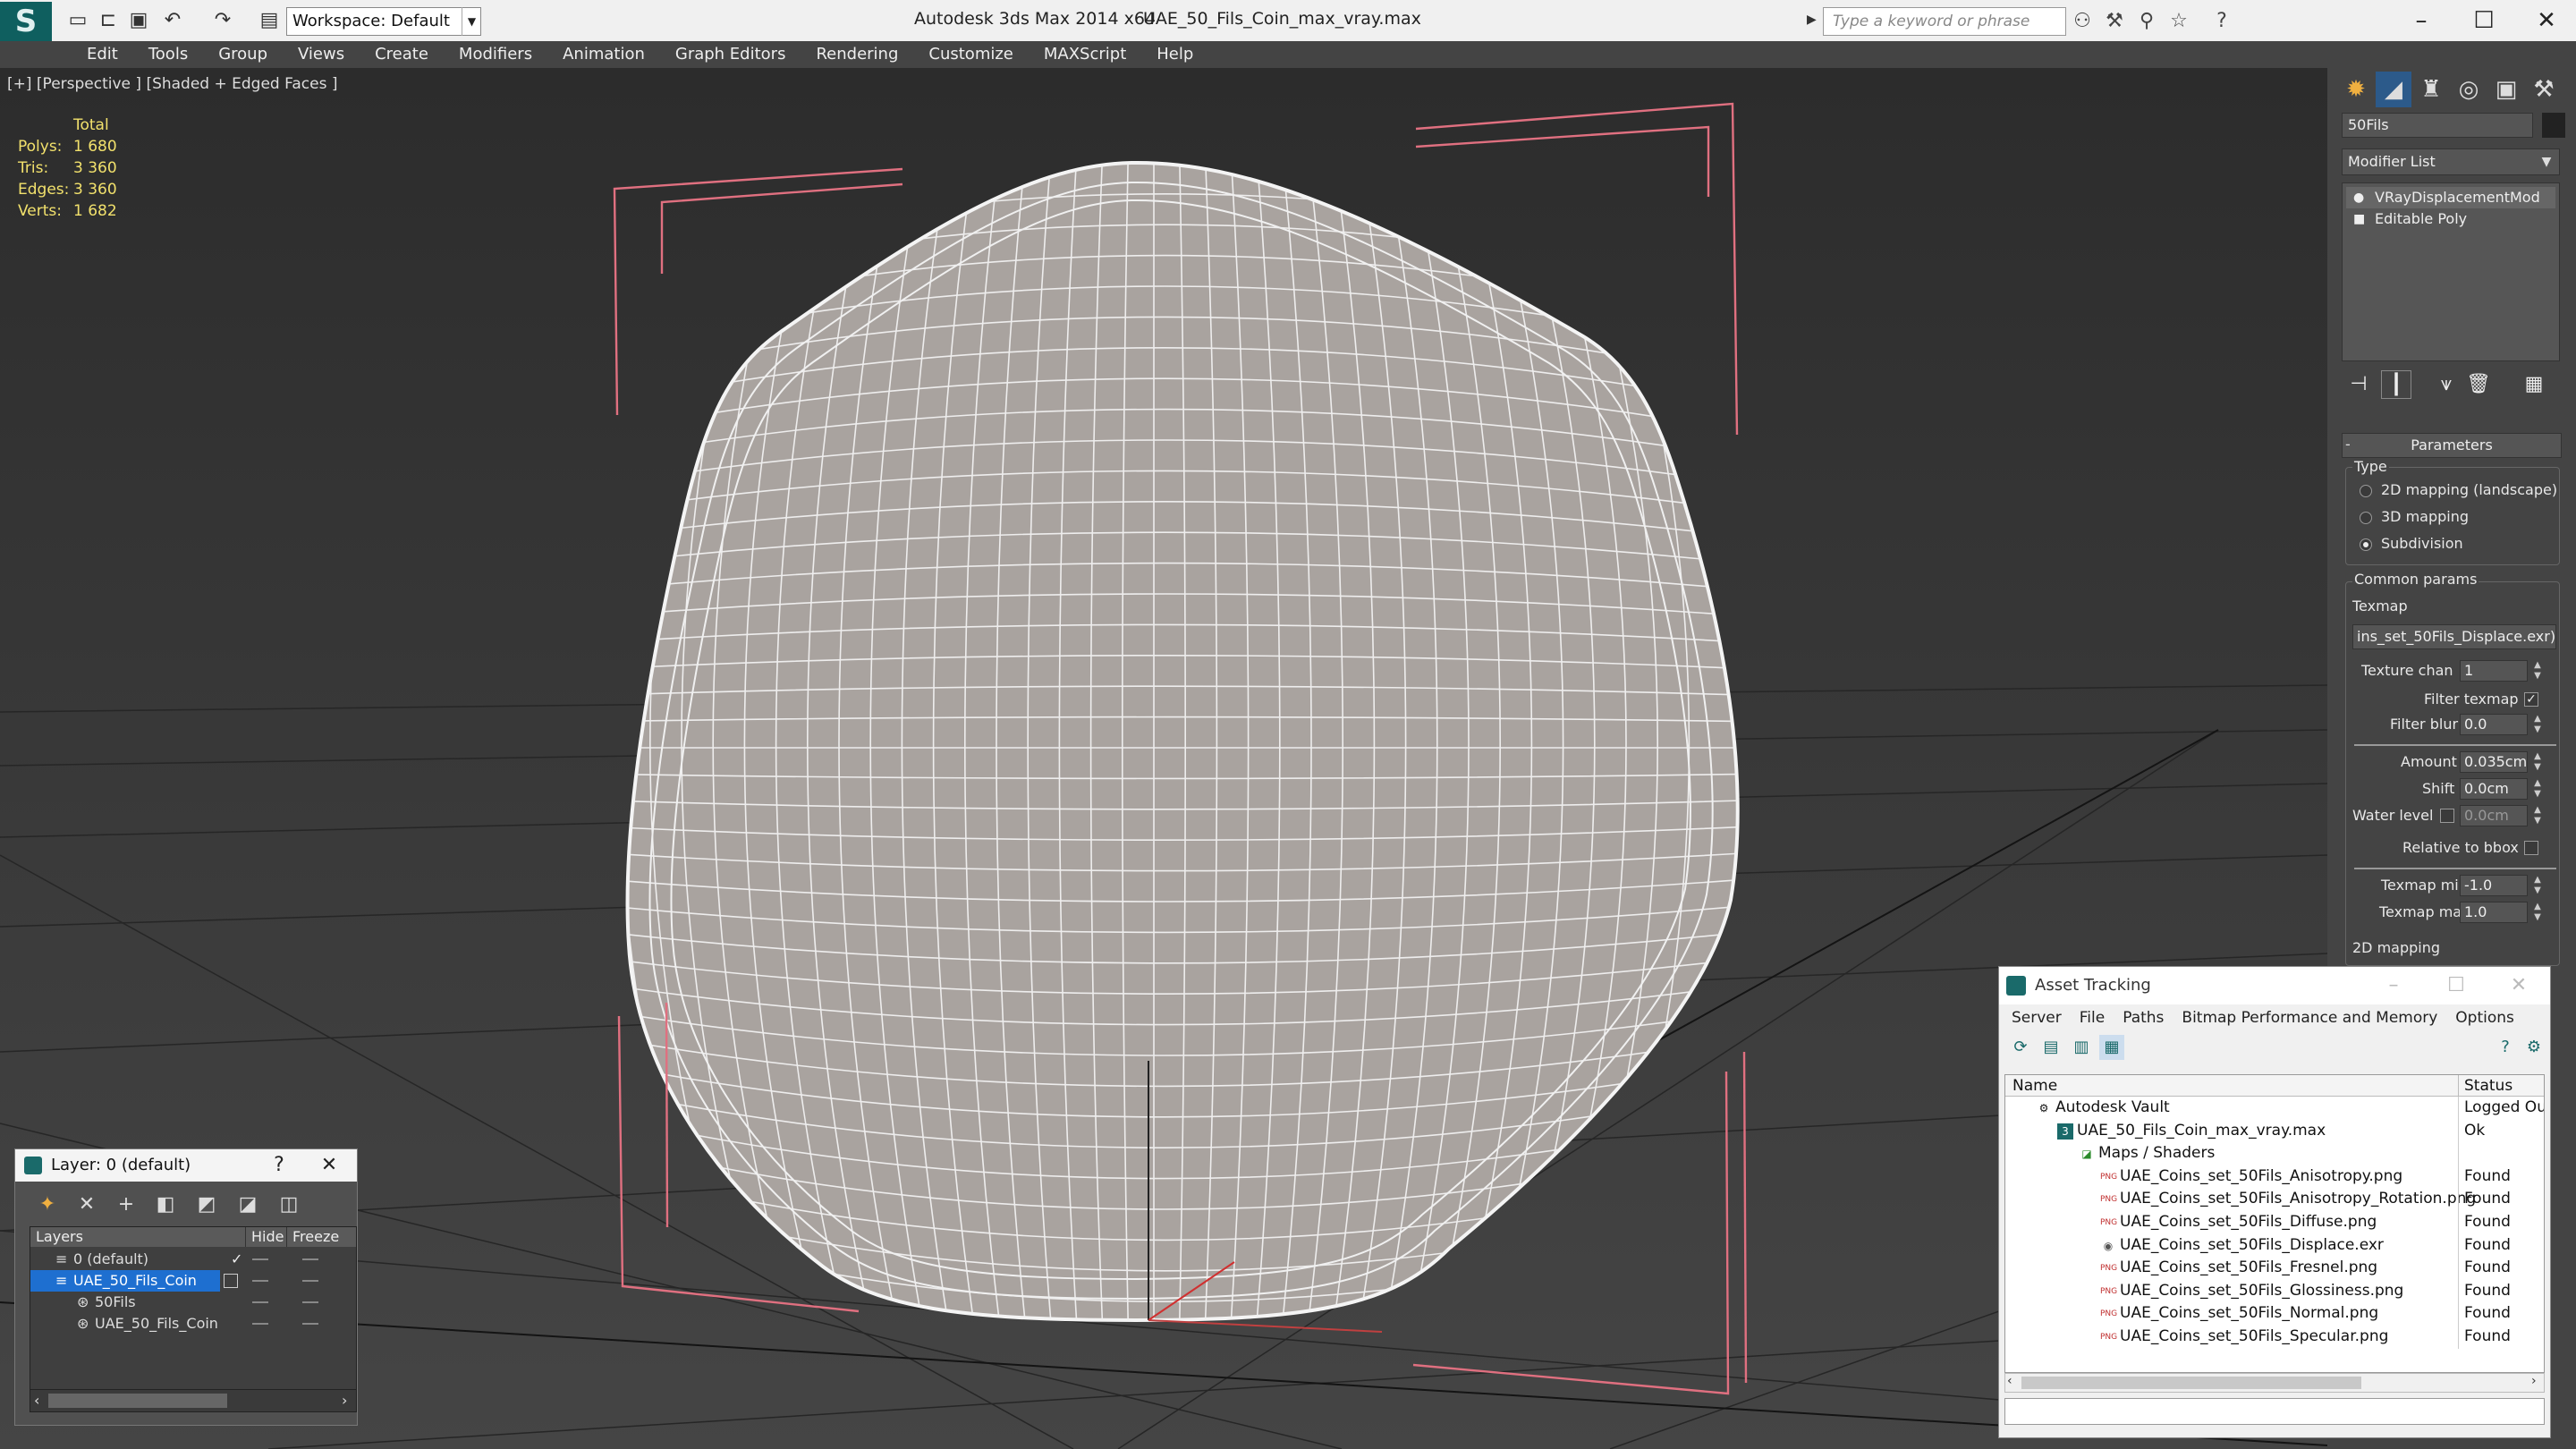 Image resolution: width=2576 pixels, height=1449 pixels. Describe the element at coordinates (321, 54) in the screenshot. I see `menu-views: Views` at that location.